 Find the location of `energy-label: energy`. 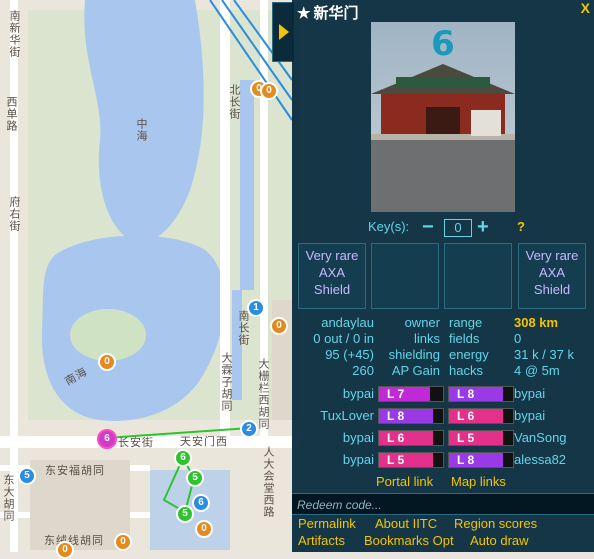

energy-label: energy is located at coordinates (469, 354).